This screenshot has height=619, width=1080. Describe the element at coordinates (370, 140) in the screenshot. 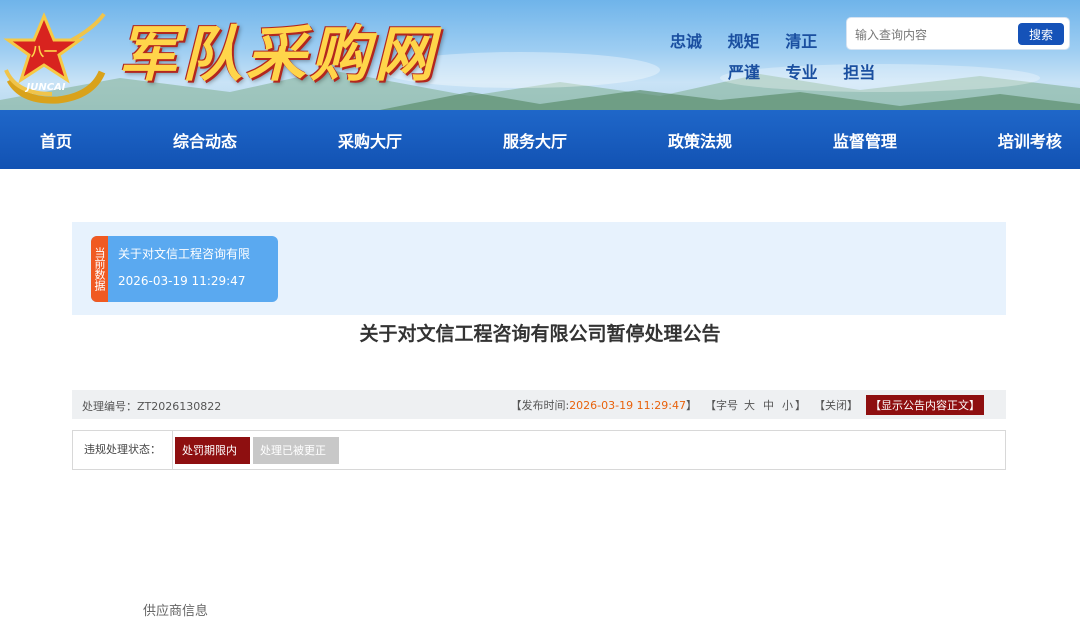

I see `nav-item-procurement-hall: 采购大厅` at that location.